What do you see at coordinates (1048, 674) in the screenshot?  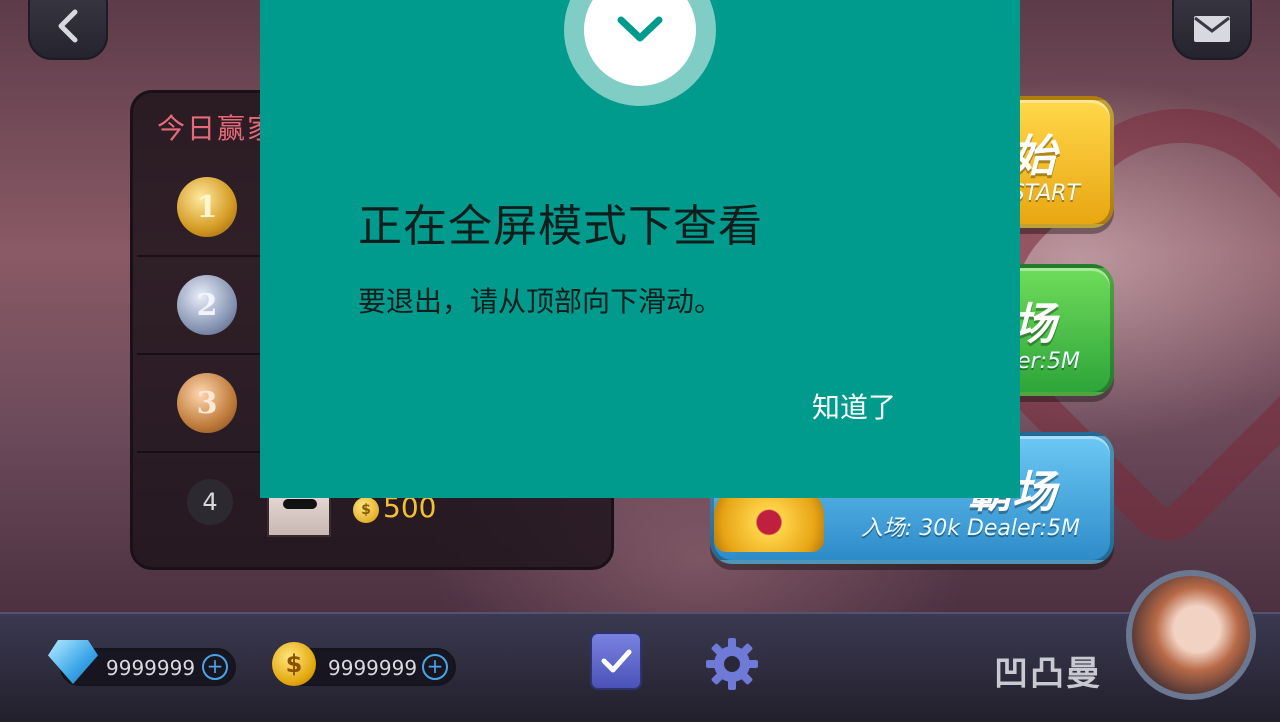 I see `username-label: 凹凸曼` at bounding box center [1048, 674].